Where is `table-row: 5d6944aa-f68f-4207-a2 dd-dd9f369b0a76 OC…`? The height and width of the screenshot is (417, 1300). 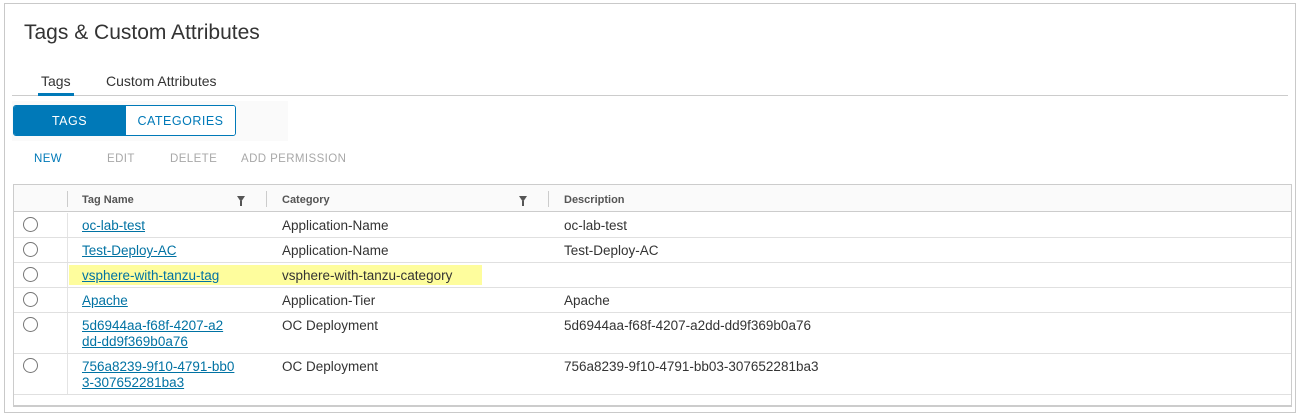 table-row: 5d6944aa-f68f-4207-a2 dd-dd9f369b0a76 OC… is located at coordinates (652, 333).